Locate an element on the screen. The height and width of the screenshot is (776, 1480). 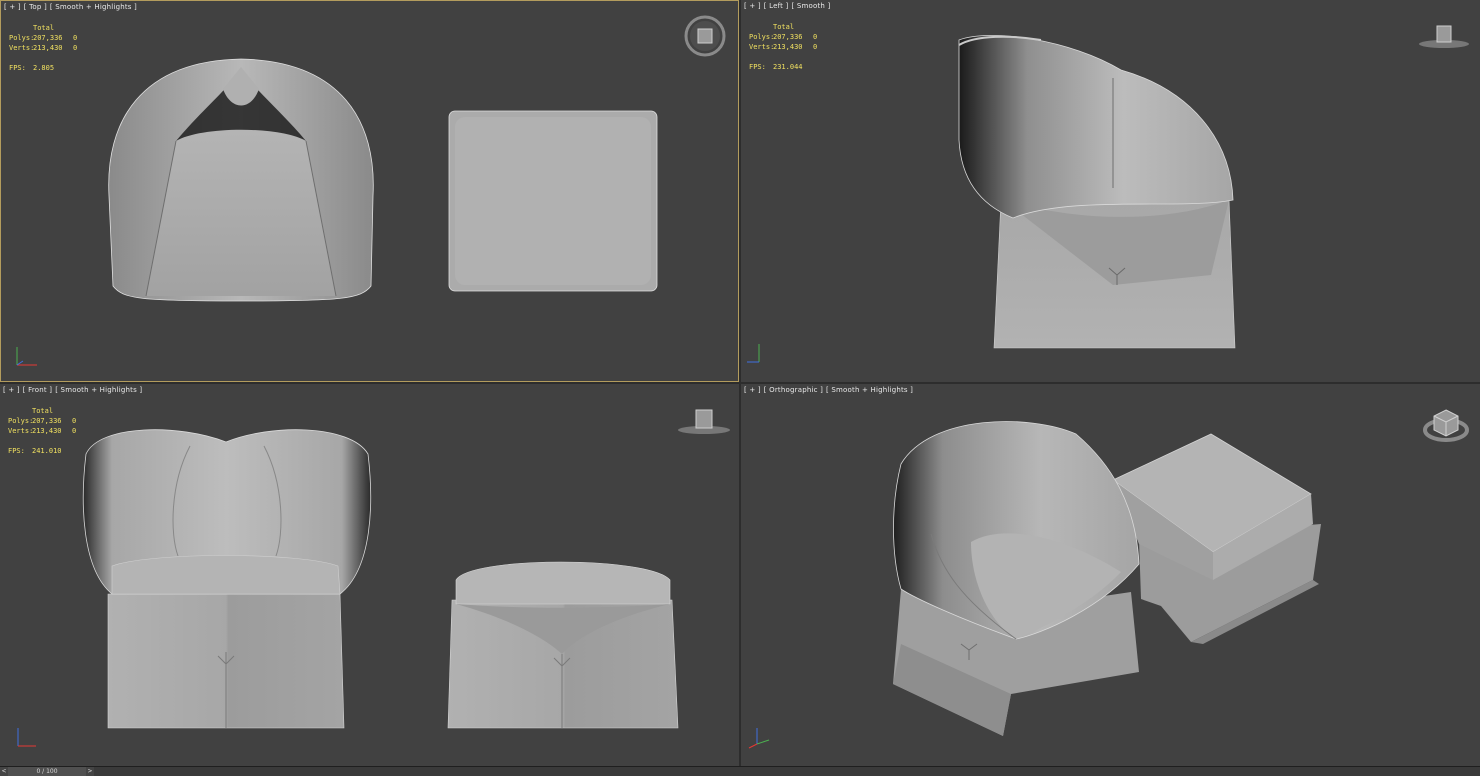
time-slider: < 0 / 100 > is located at coordinates (740, 771).